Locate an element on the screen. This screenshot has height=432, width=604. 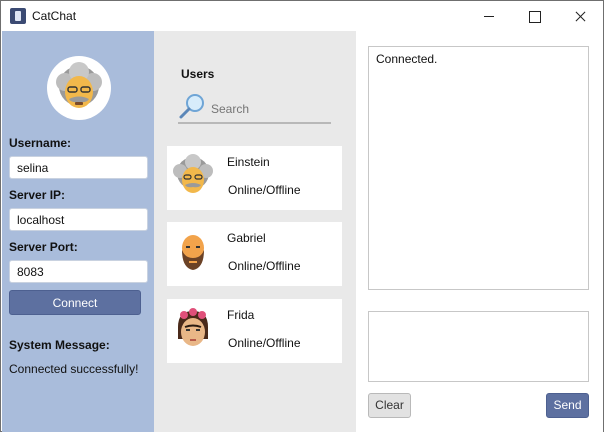
username-field: selina is located at coordinates (78, 167).